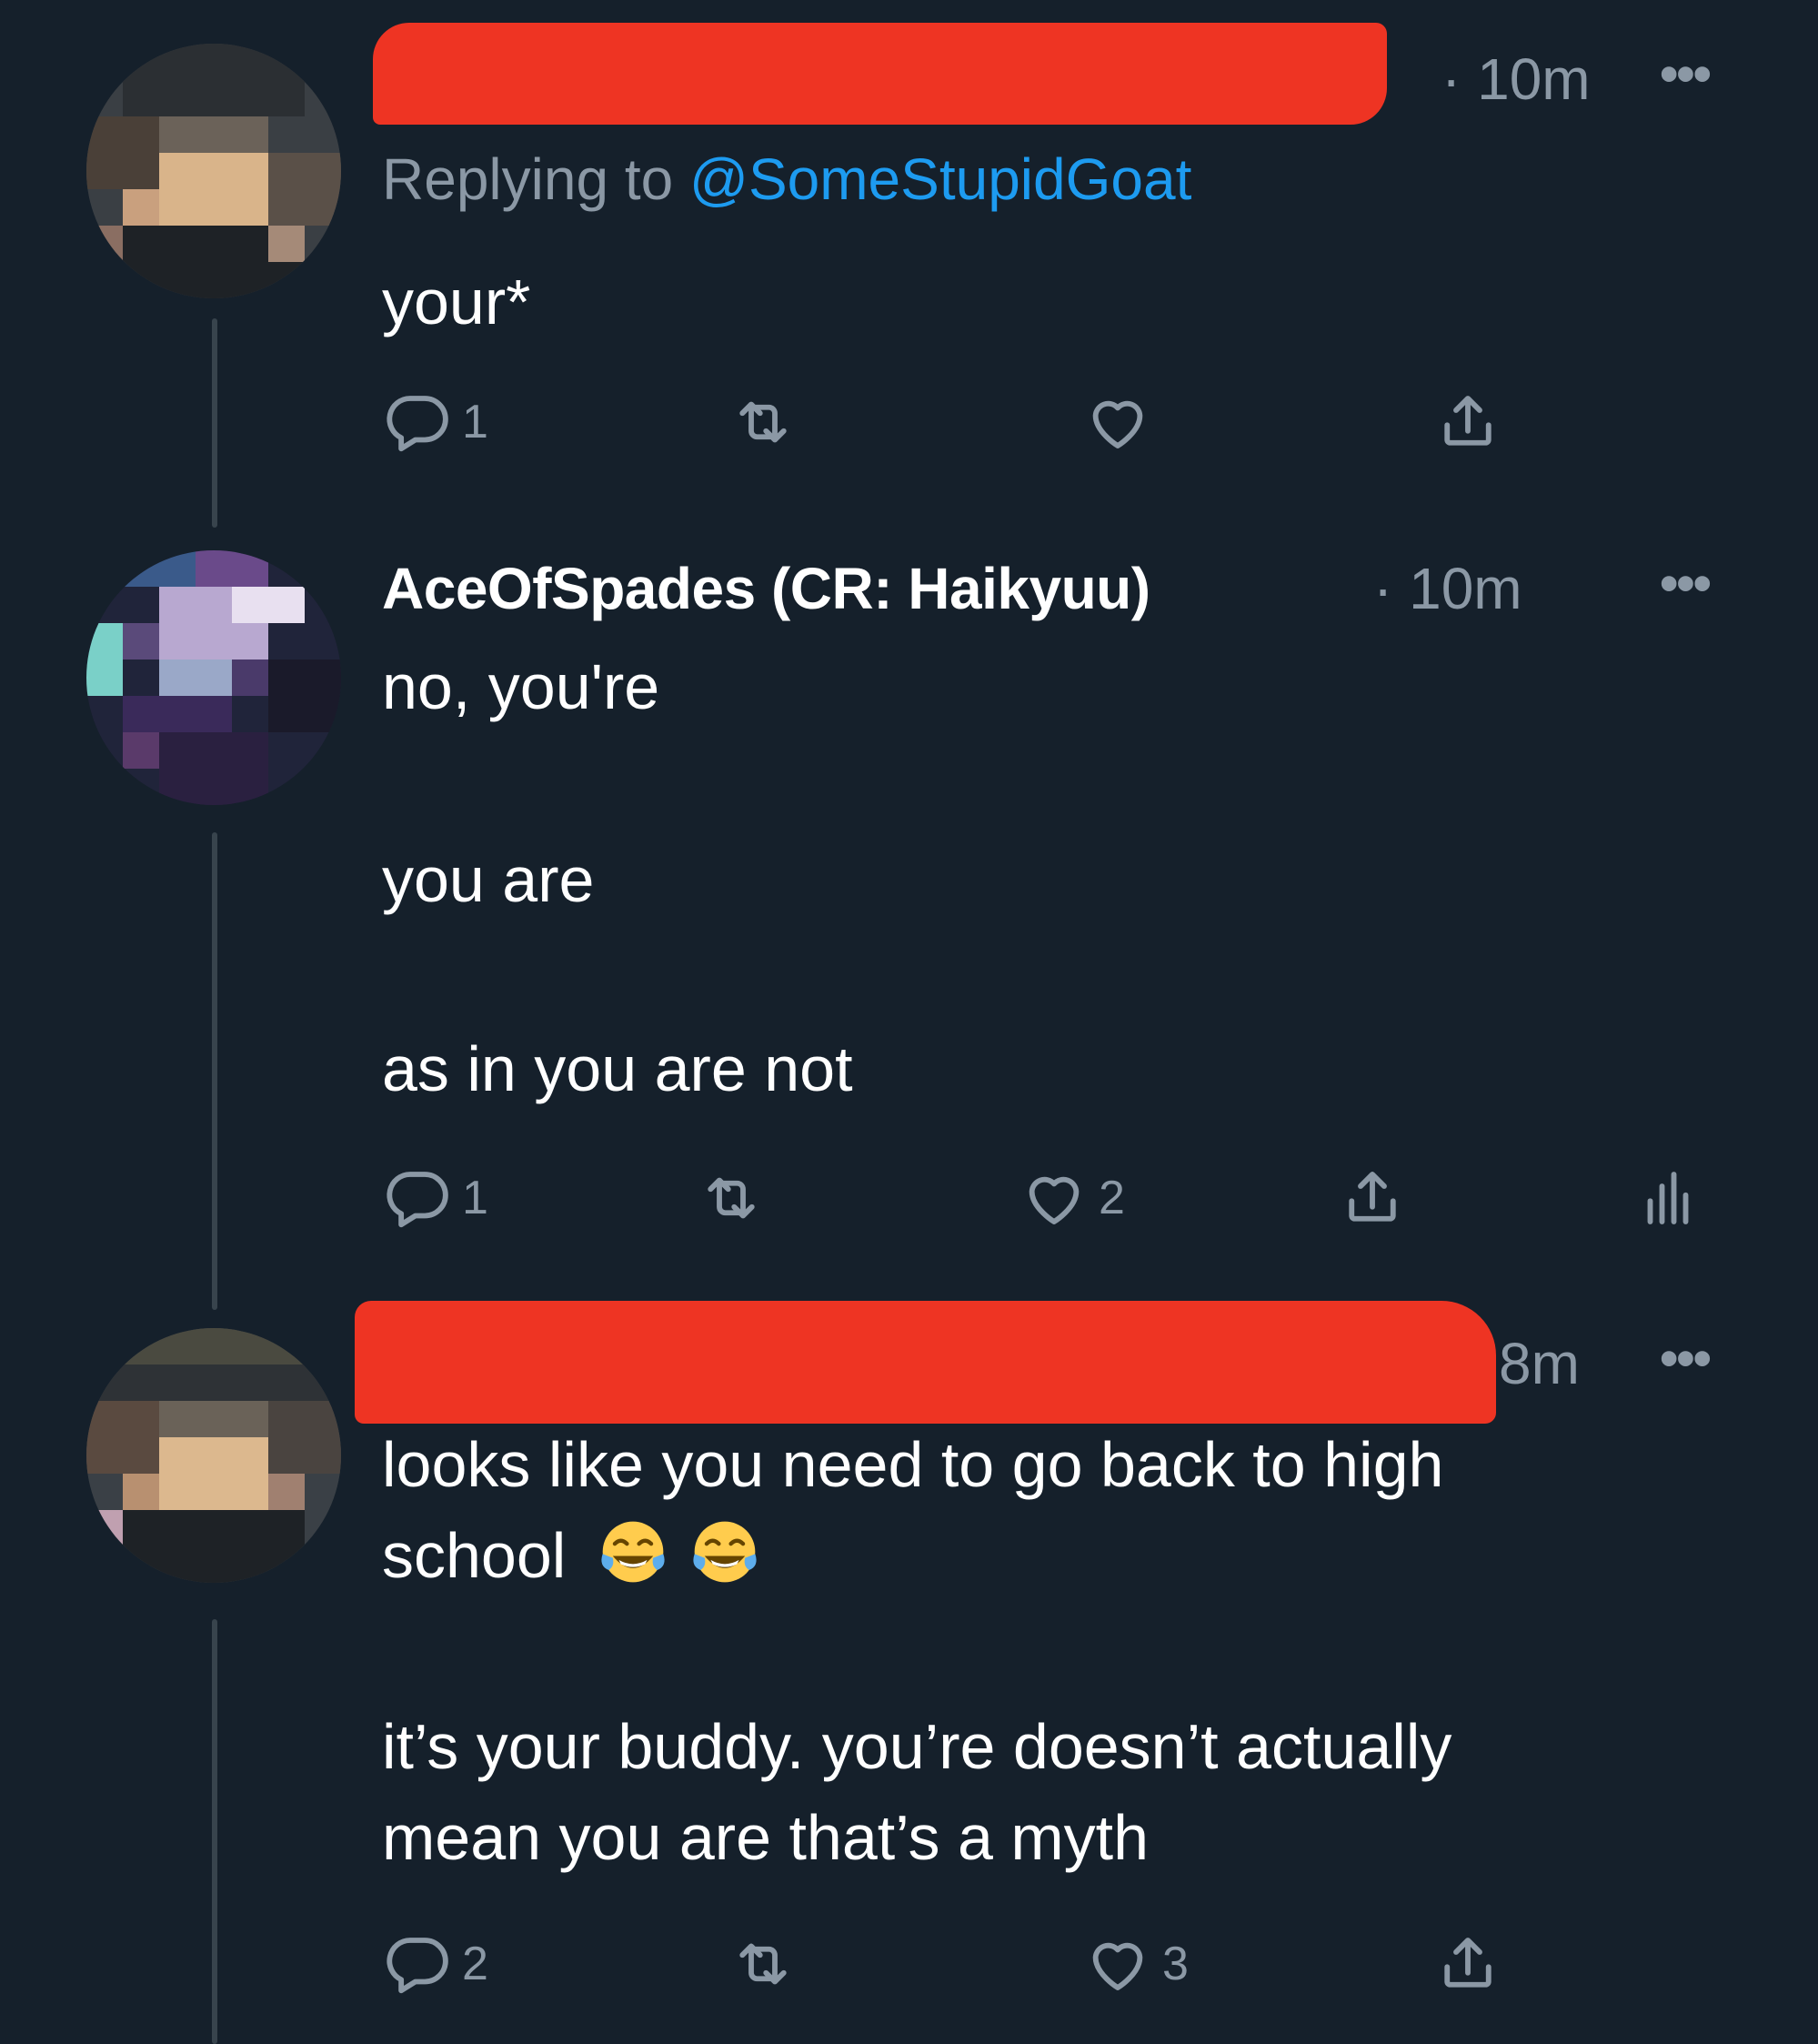 This screenshot has height=2044, width=1818. What do you see at coordinates (766, 1837) in the screenshot?
I see `tweet-text-line: mean you are that’s a myth` at bounding box center [766, 1837].